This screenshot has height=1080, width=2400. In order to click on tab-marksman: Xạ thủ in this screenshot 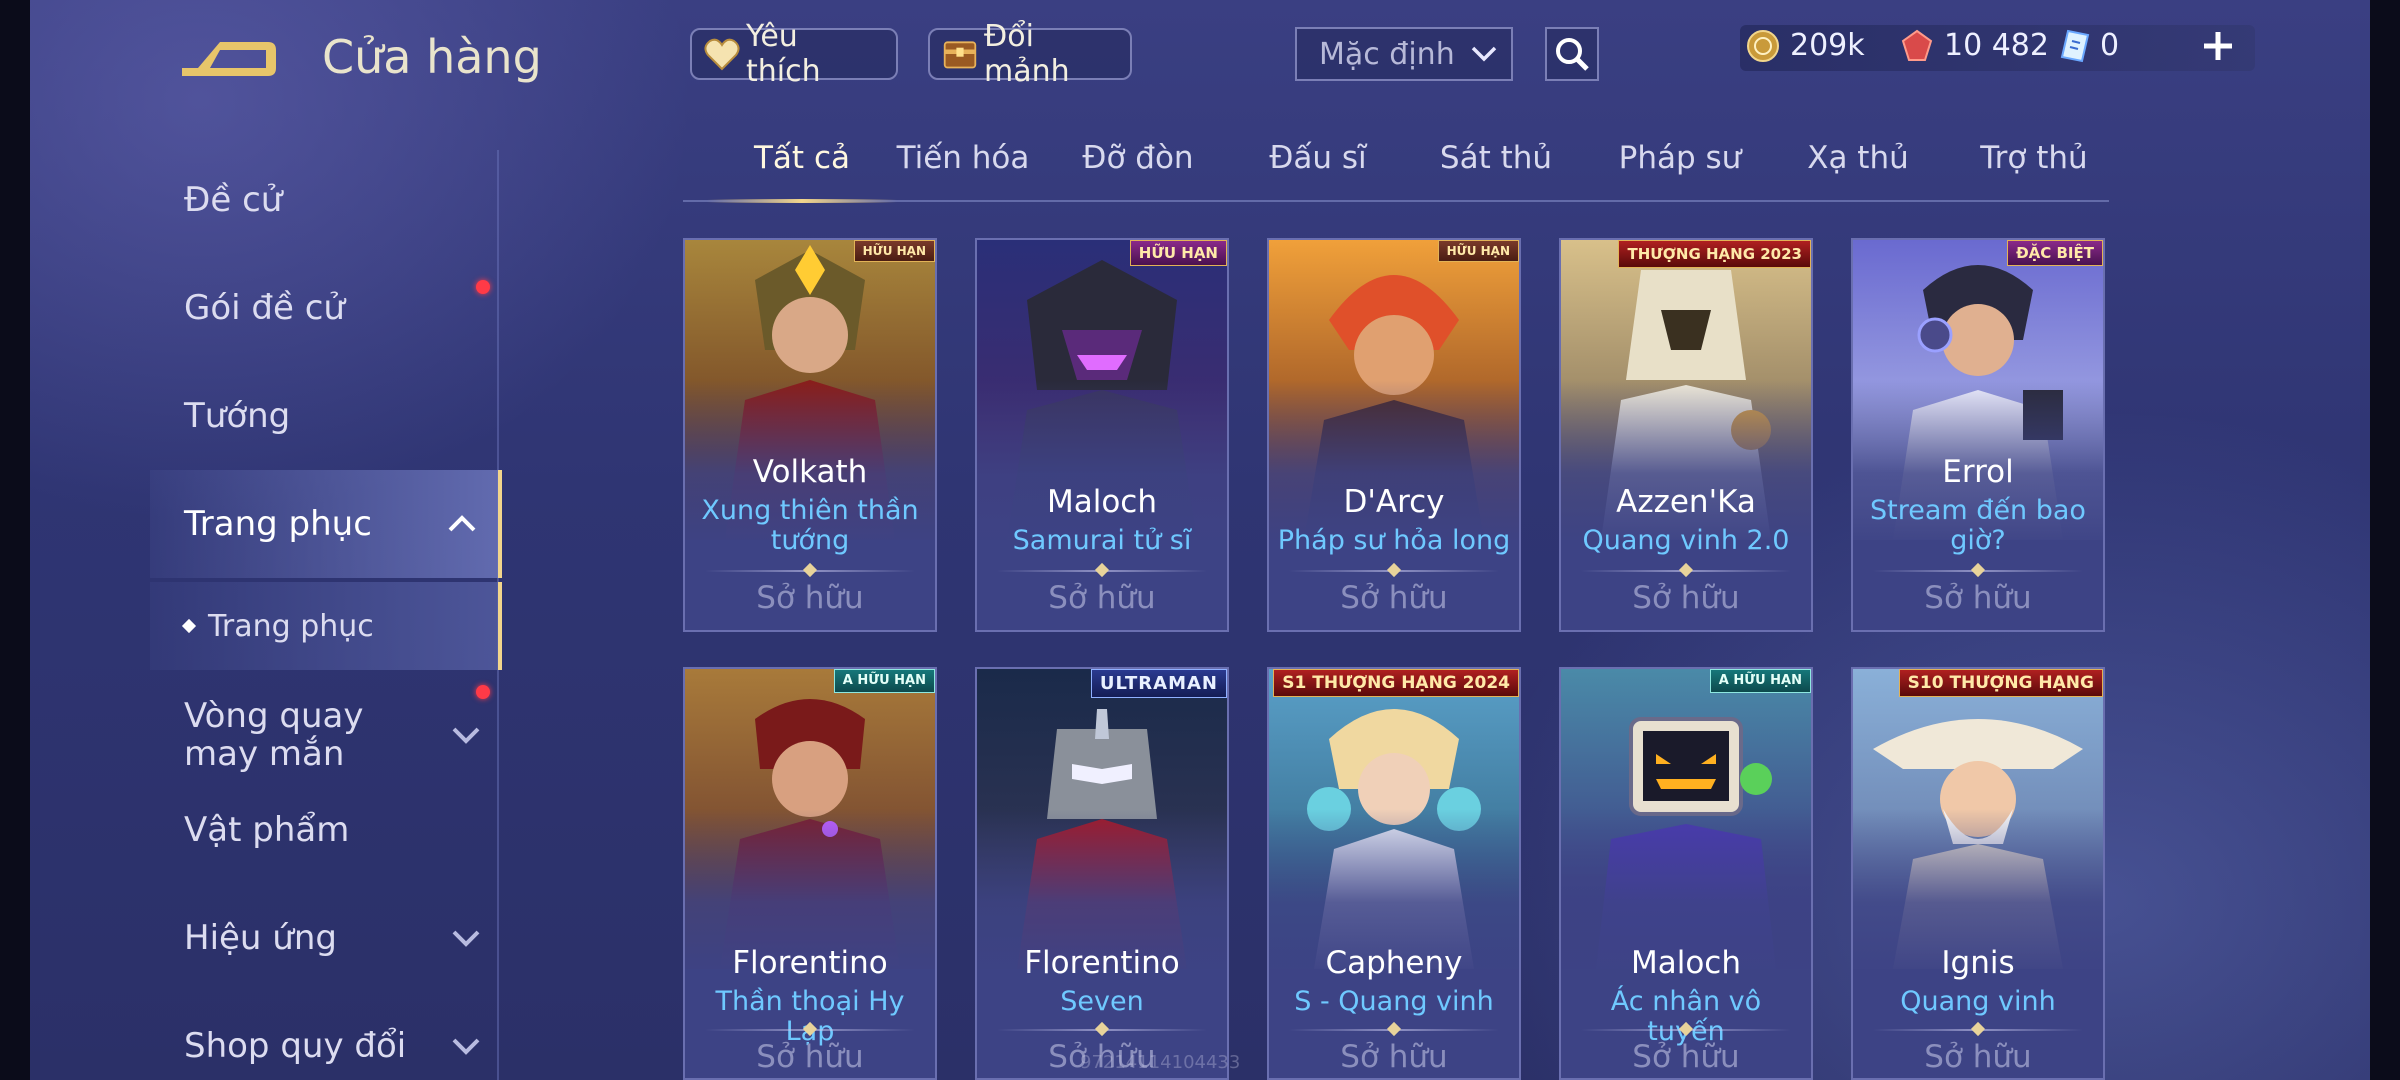, I will do `click(1858, 170)`.